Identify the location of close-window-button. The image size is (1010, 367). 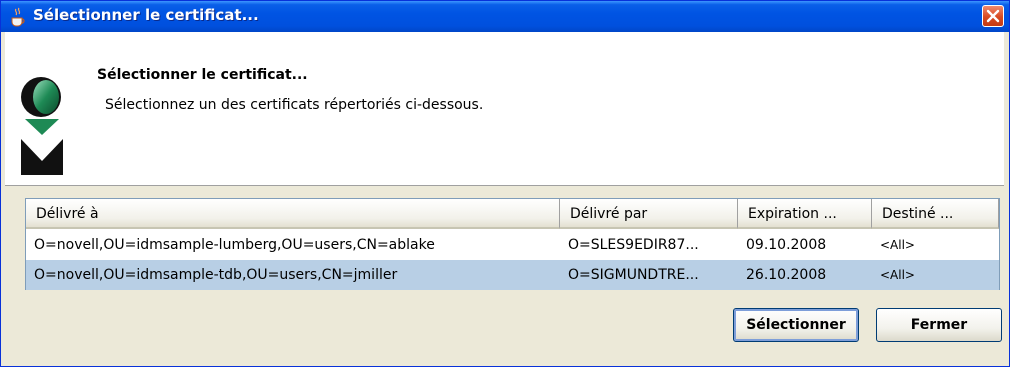
(993, 16).